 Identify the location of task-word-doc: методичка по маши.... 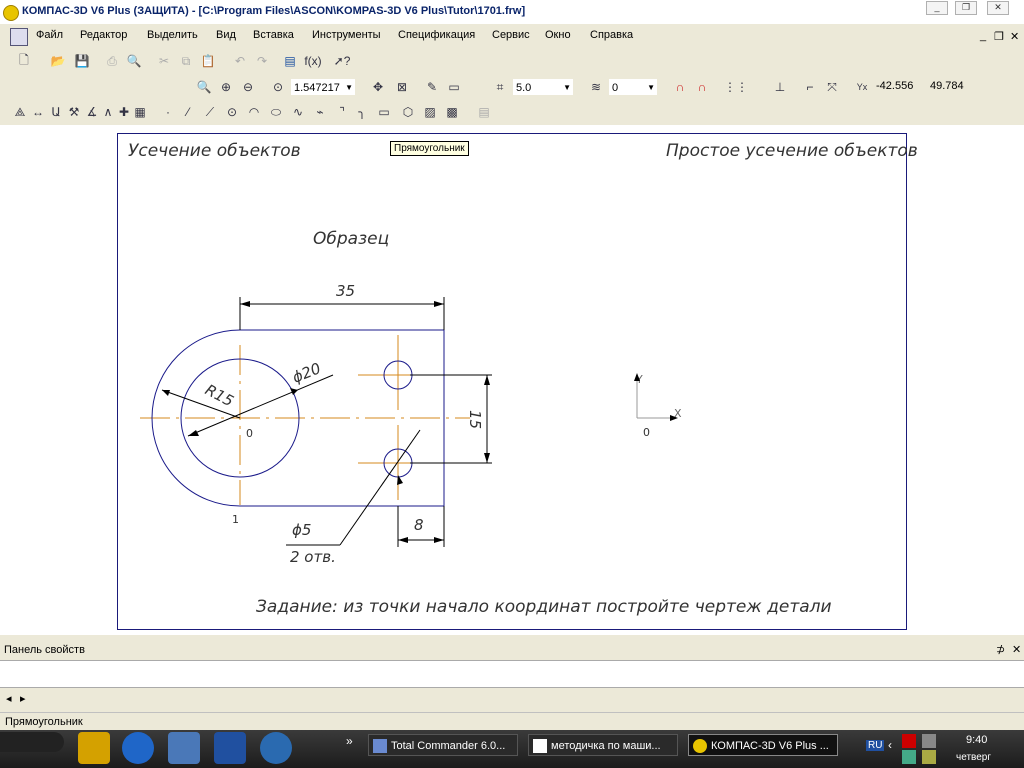
(603, 745).